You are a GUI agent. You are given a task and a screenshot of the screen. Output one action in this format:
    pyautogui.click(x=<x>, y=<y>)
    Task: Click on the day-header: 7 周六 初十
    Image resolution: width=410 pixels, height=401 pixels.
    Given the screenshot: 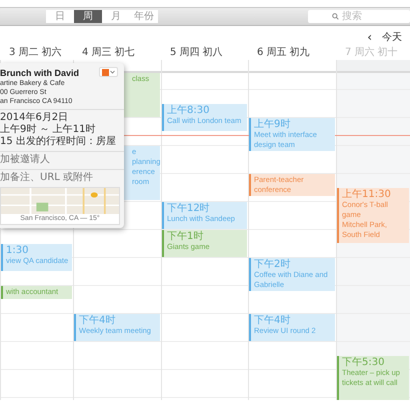 What is the action you would take?
    pyautogui.click(x=371, y=52)
    